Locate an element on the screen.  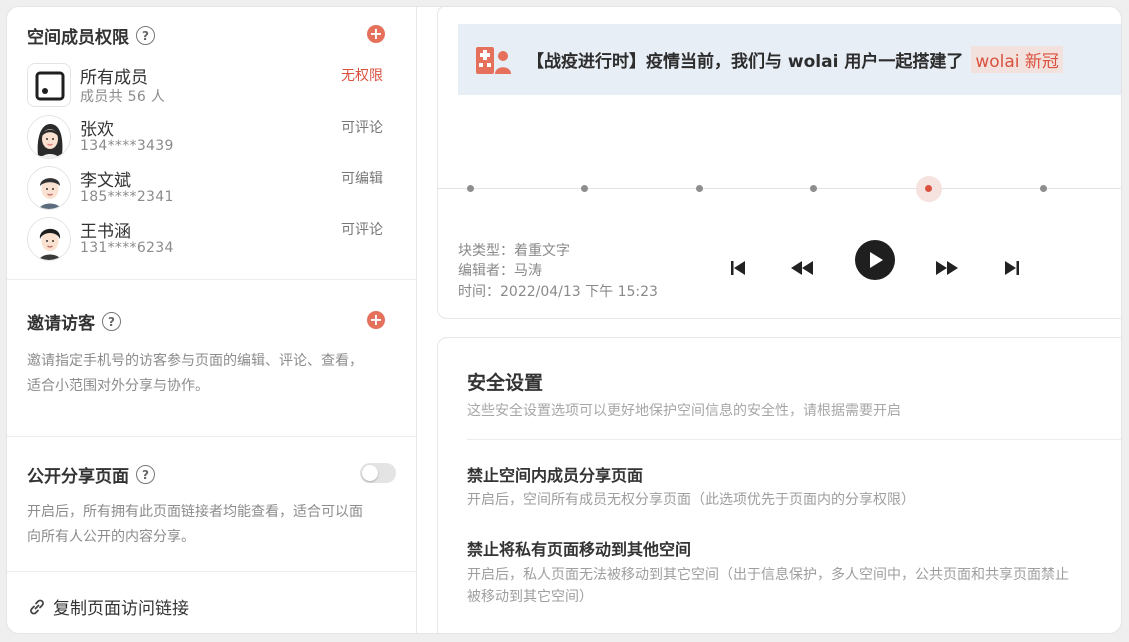
member-row-all: 所有成员 成员共 56 人 无权限 is located at coordinates (212, 86).